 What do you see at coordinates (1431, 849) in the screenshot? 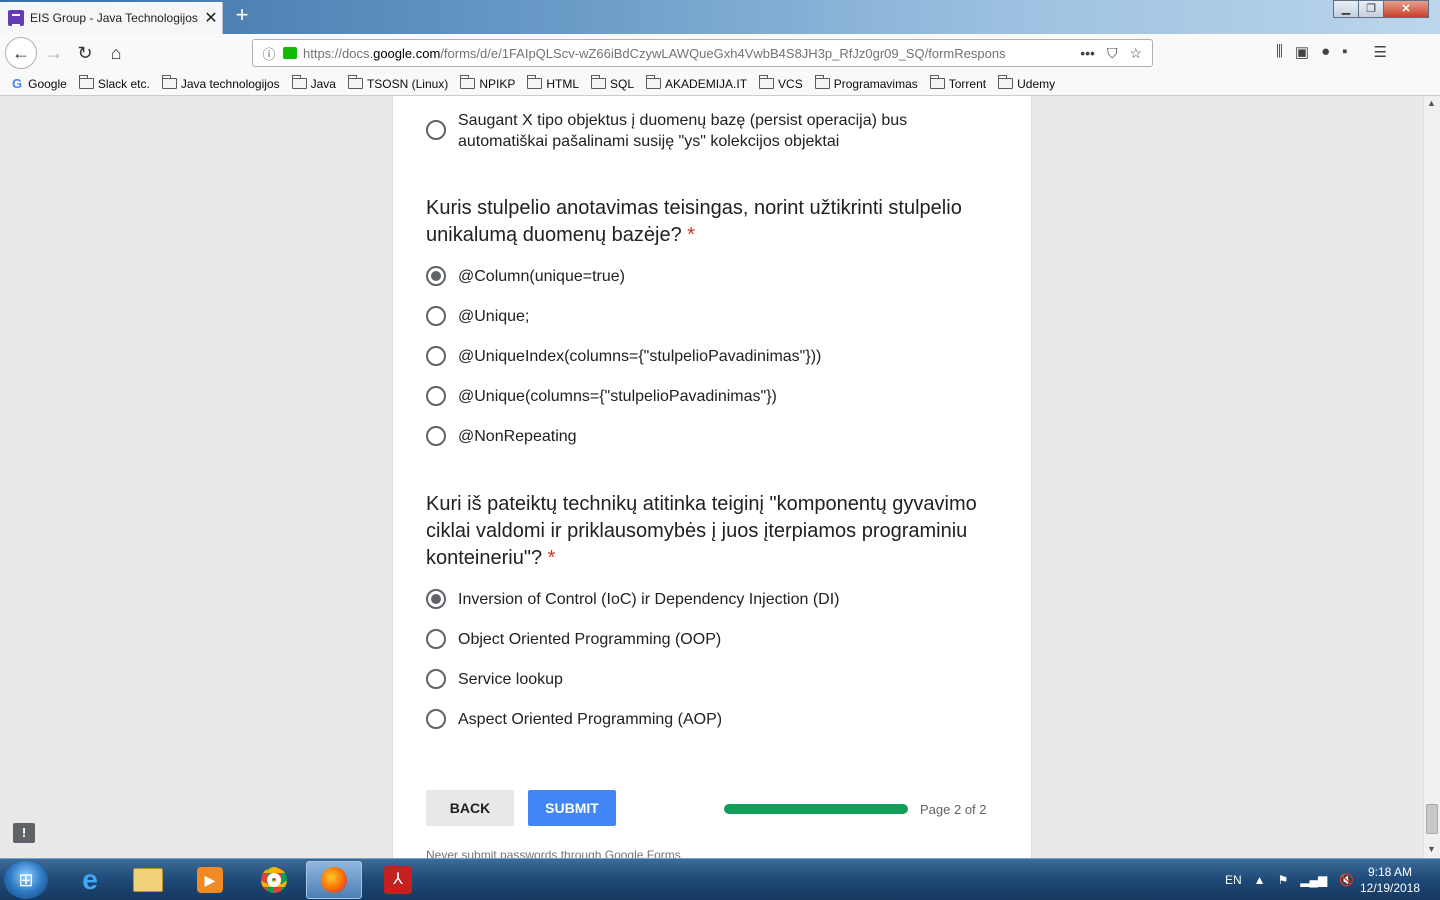
I see `scroll-down-icon: ▼` at bounding box center [1431, 849].